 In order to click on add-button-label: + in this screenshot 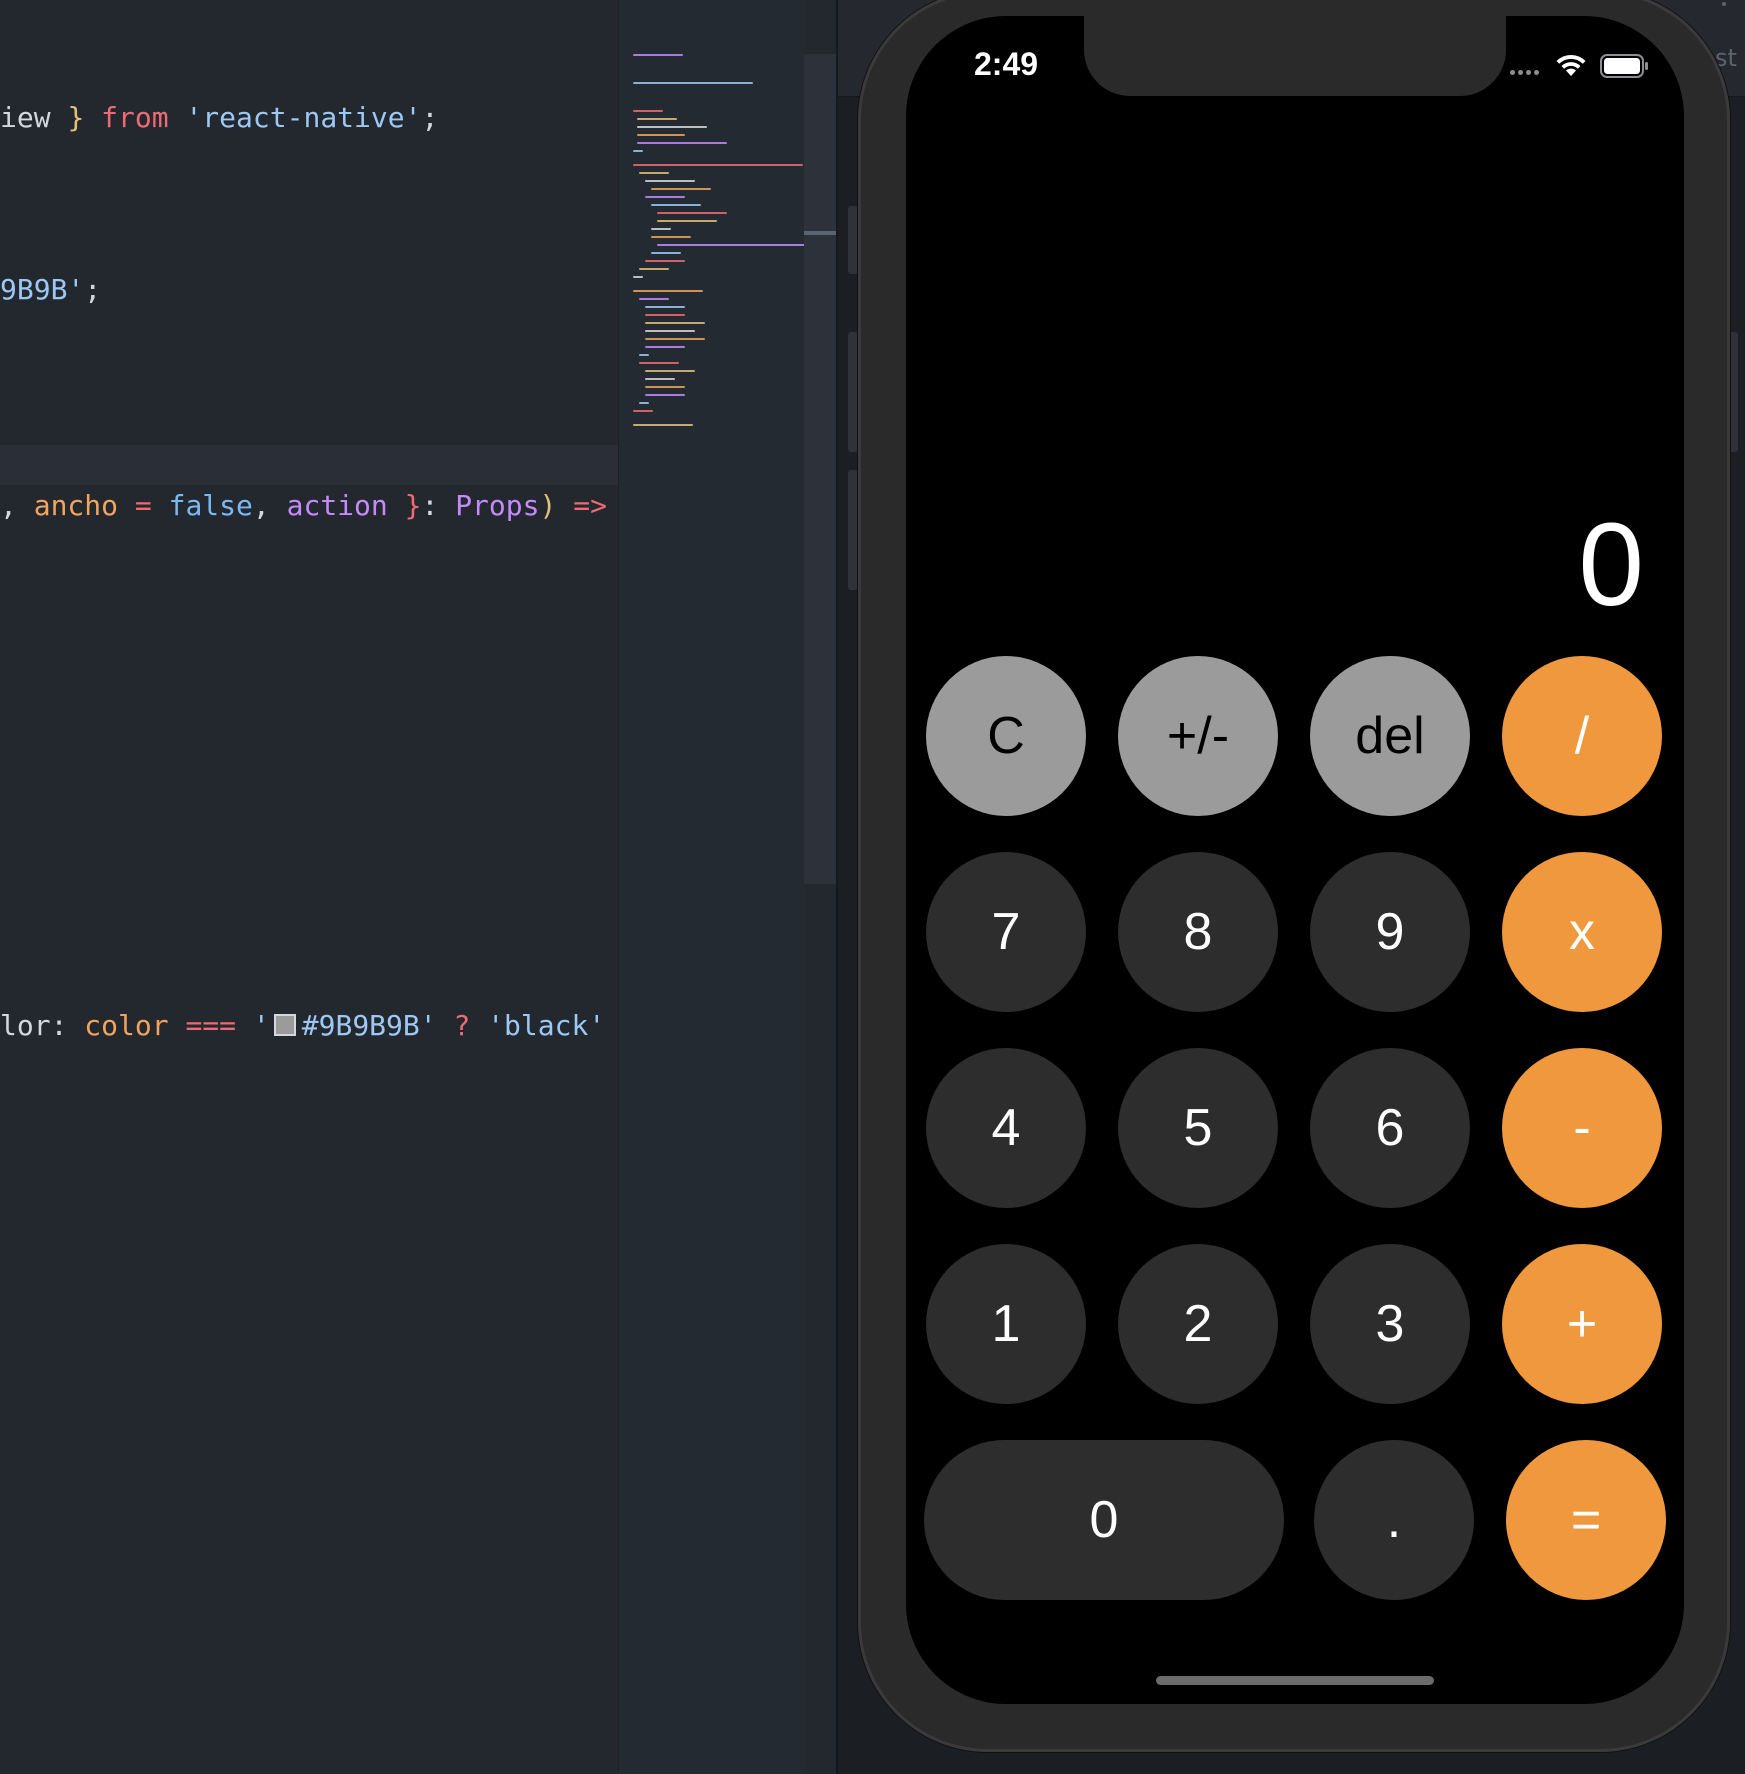, I will do `click(1582, 1324)`.